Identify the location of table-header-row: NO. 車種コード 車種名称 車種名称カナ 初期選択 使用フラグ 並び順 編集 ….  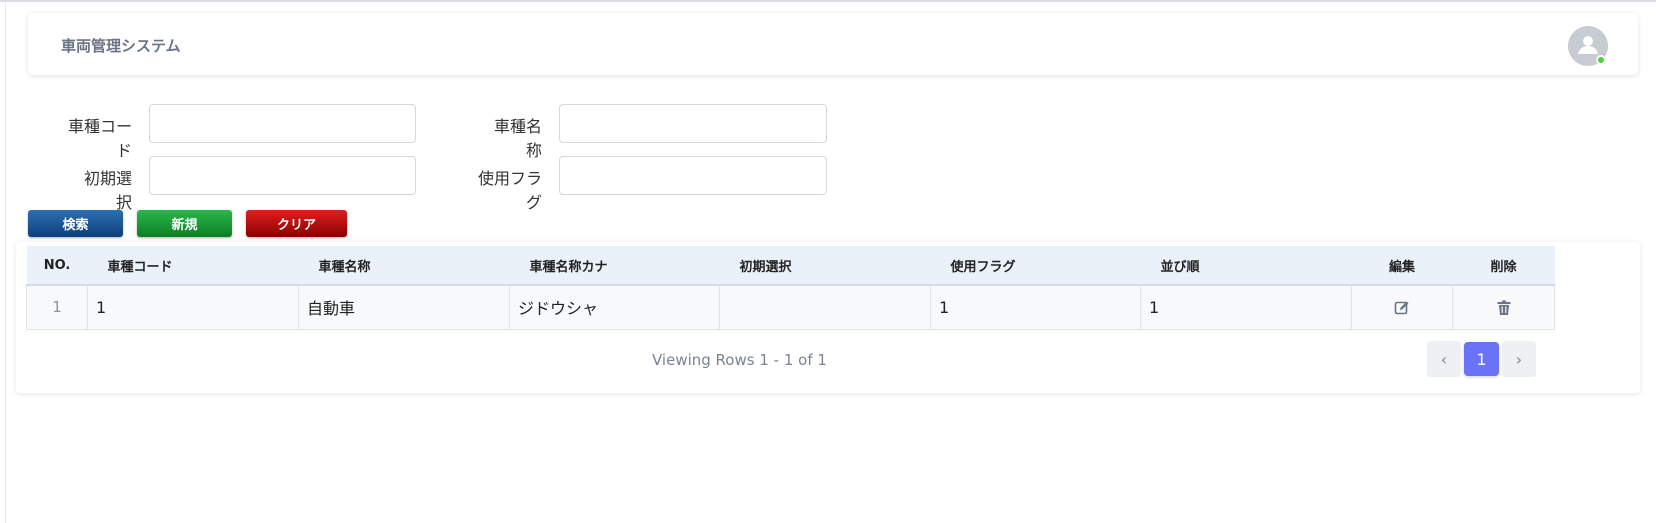
(790, 266).